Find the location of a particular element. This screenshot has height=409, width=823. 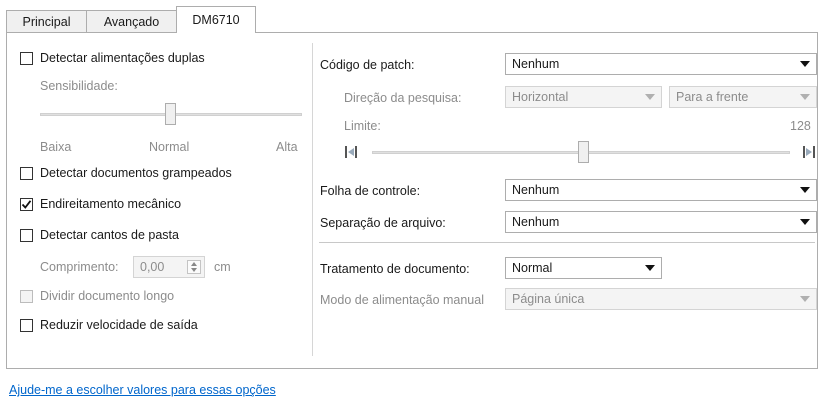

stapled-label: Detectar documentos grampeados is located at coordinates (136, 173).